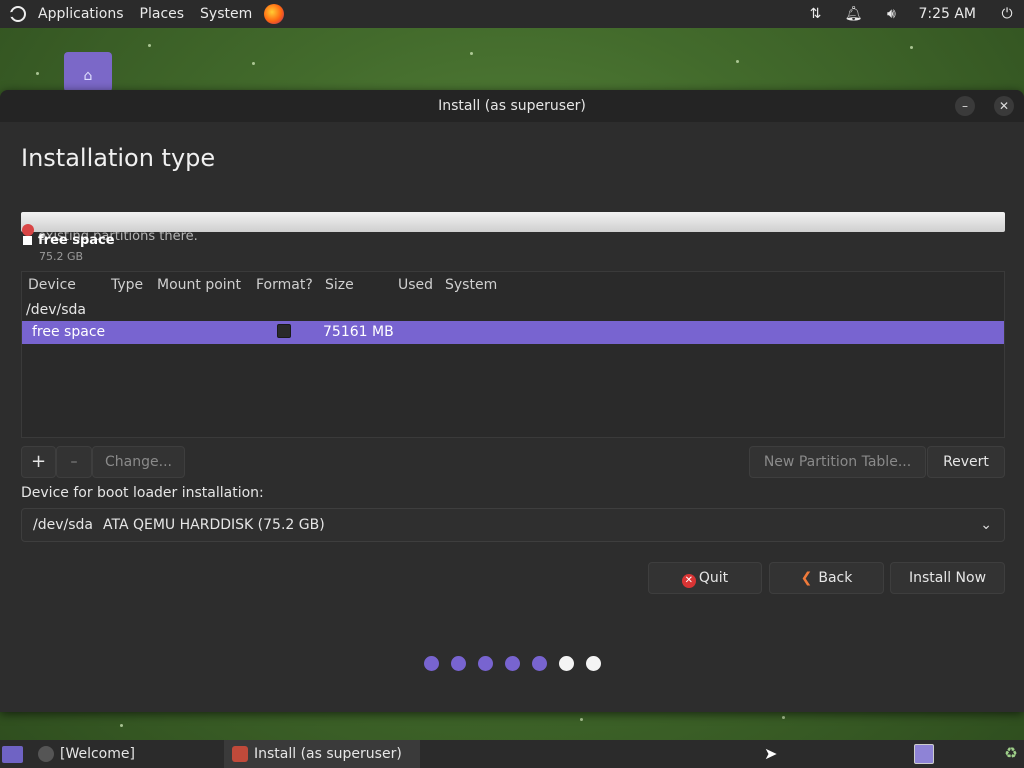  I want to click on network-icon: ⇅, so click(815, 14).